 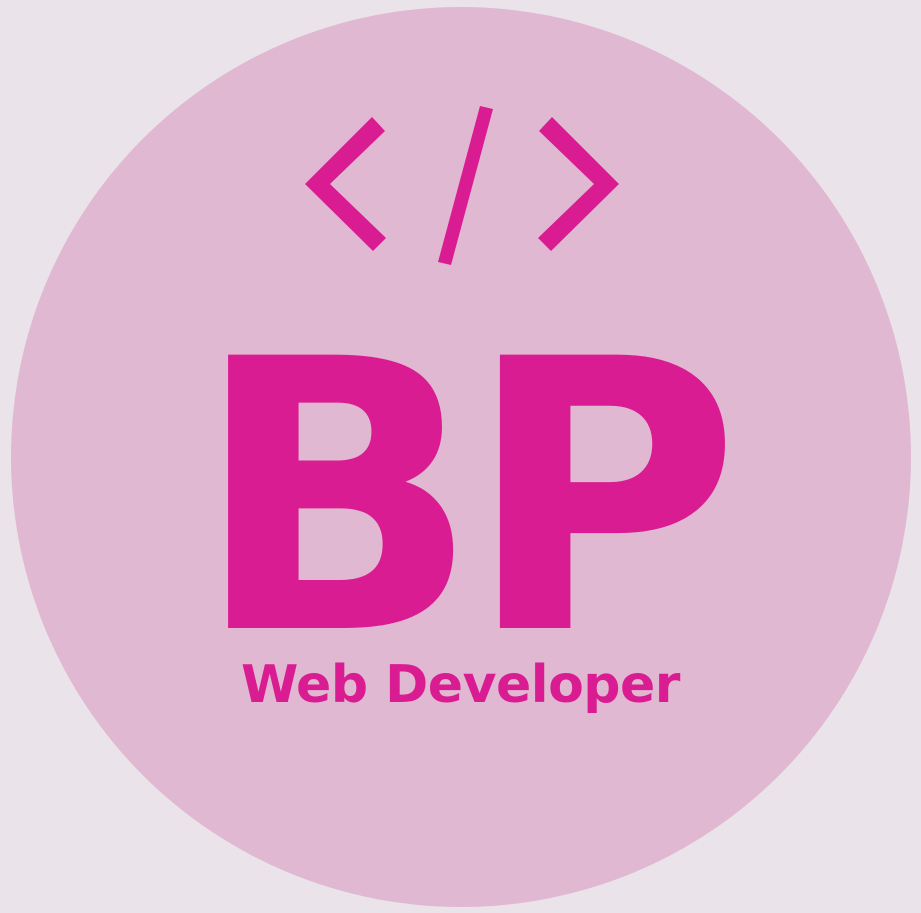 What do you see at coordinates (462, 185) in the screenshot?
I see `code-brackets-icon` at bounding box center [462, 185].